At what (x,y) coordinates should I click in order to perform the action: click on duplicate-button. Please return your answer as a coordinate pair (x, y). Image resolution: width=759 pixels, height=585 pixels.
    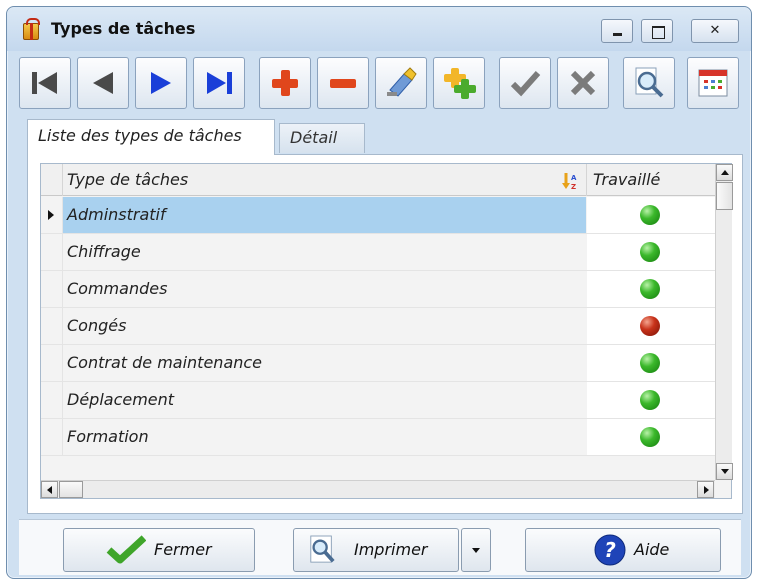
    Looking at the image, I should click on (459, 83).